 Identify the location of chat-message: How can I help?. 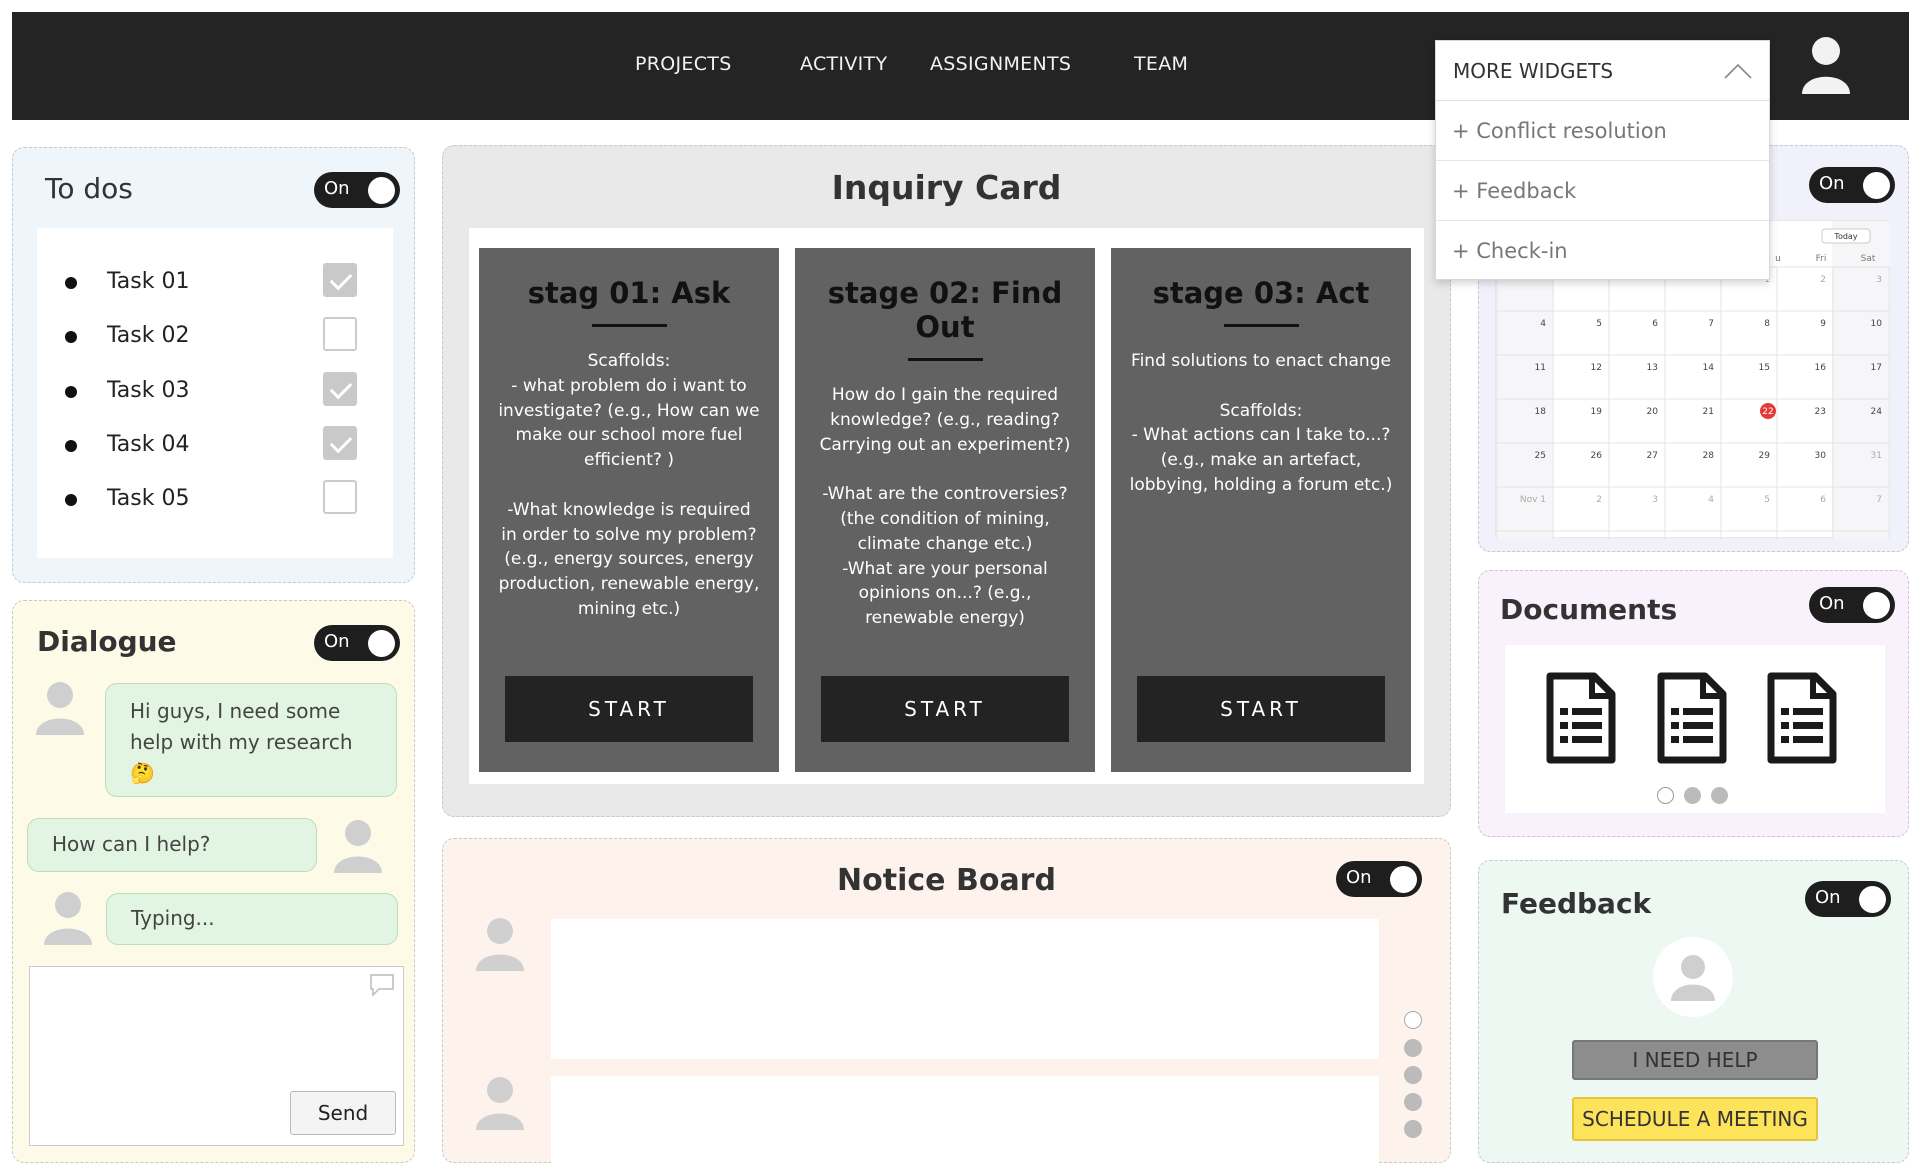
(172, 845).